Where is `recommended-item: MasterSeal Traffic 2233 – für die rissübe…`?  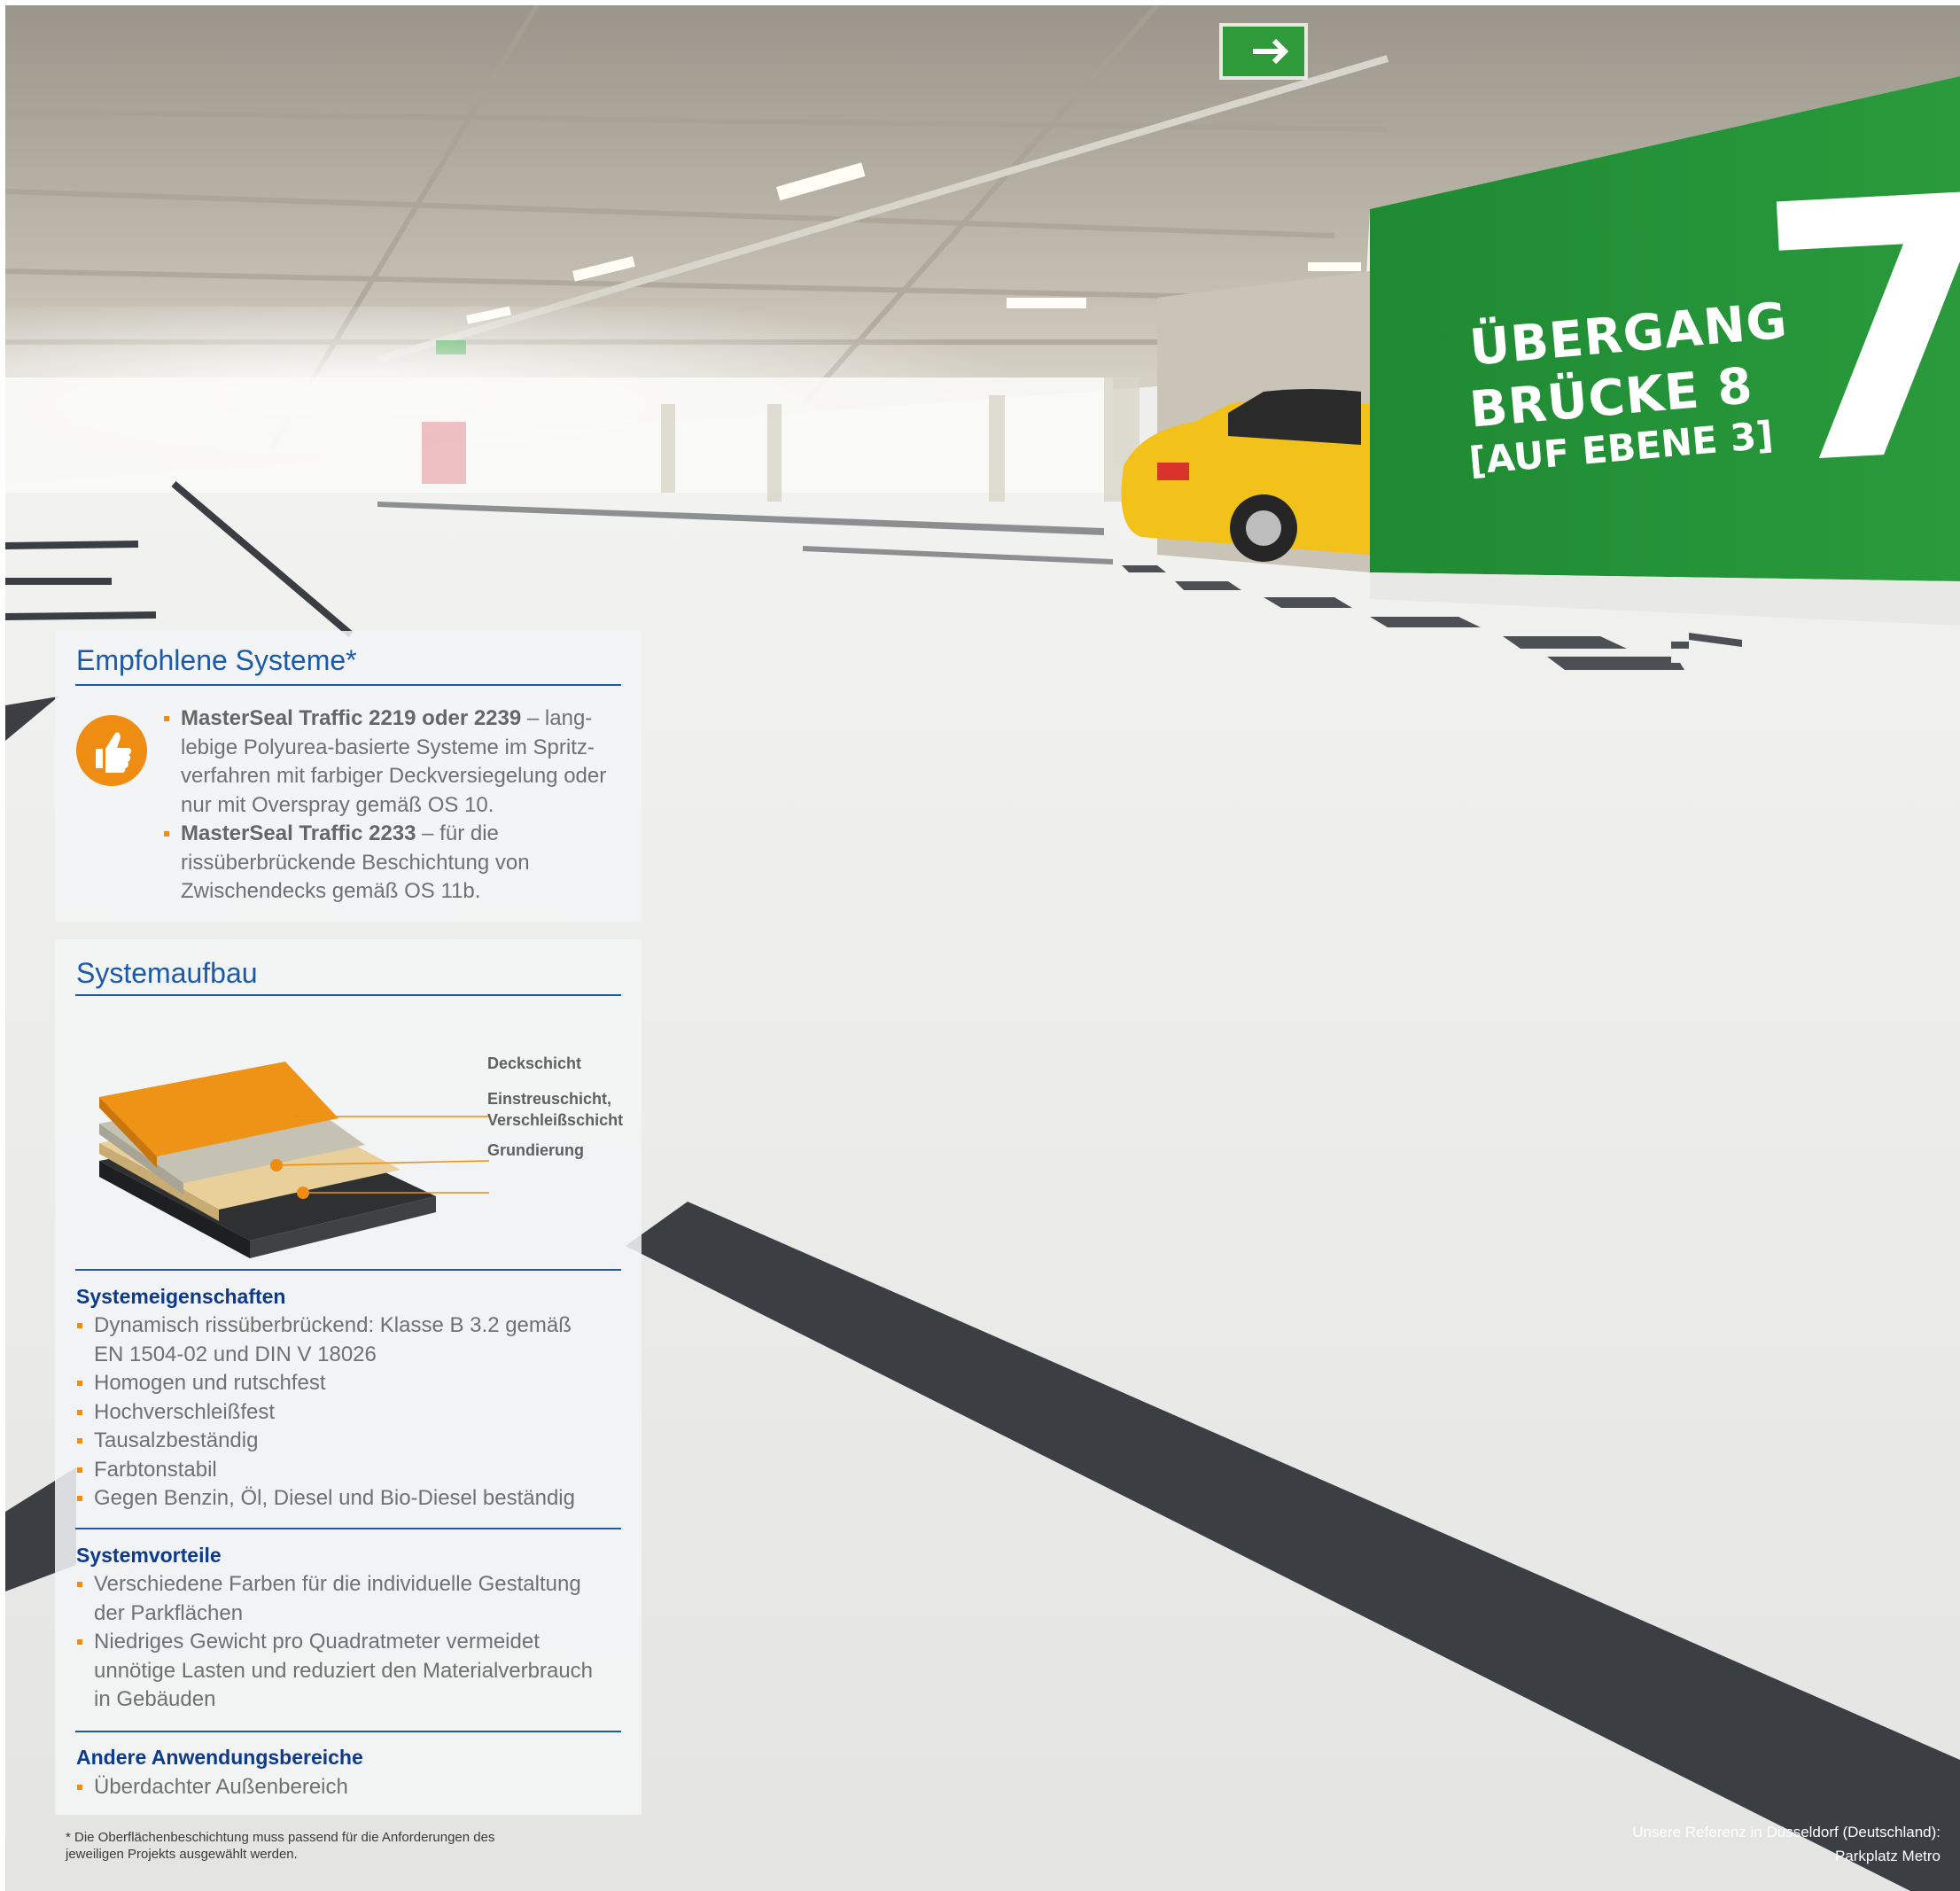
recommended-item: MasterSeal Traffic 2233 – für die rissübe… is located at coordinates (393, 863).